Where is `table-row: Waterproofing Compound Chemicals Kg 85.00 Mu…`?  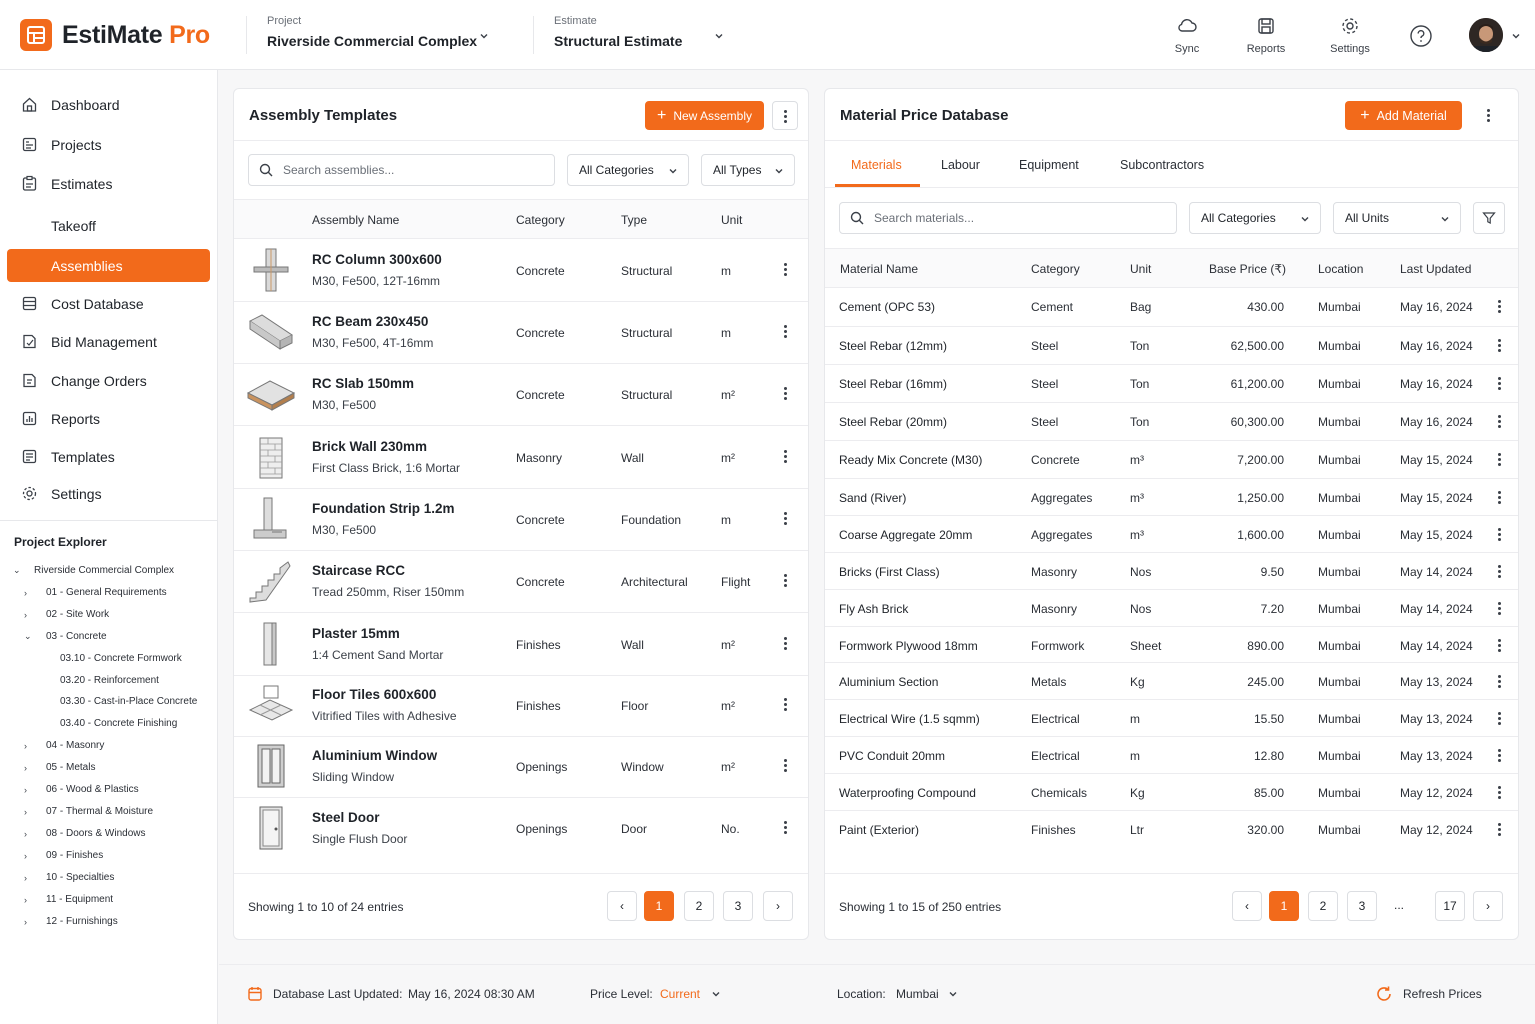 table-row: Waterproofing Compound Chemicals Kg 85.00 Mu… is located at coordinates (1171, 792).